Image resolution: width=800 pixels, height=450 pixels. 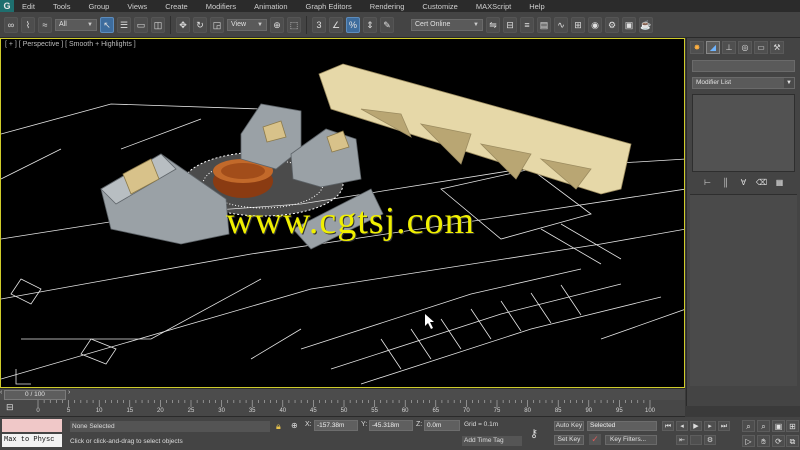 What do you see at coordinates (537, 6) in the screenshot?
I see `menu-help: Help` at bounding box center [537, 6].